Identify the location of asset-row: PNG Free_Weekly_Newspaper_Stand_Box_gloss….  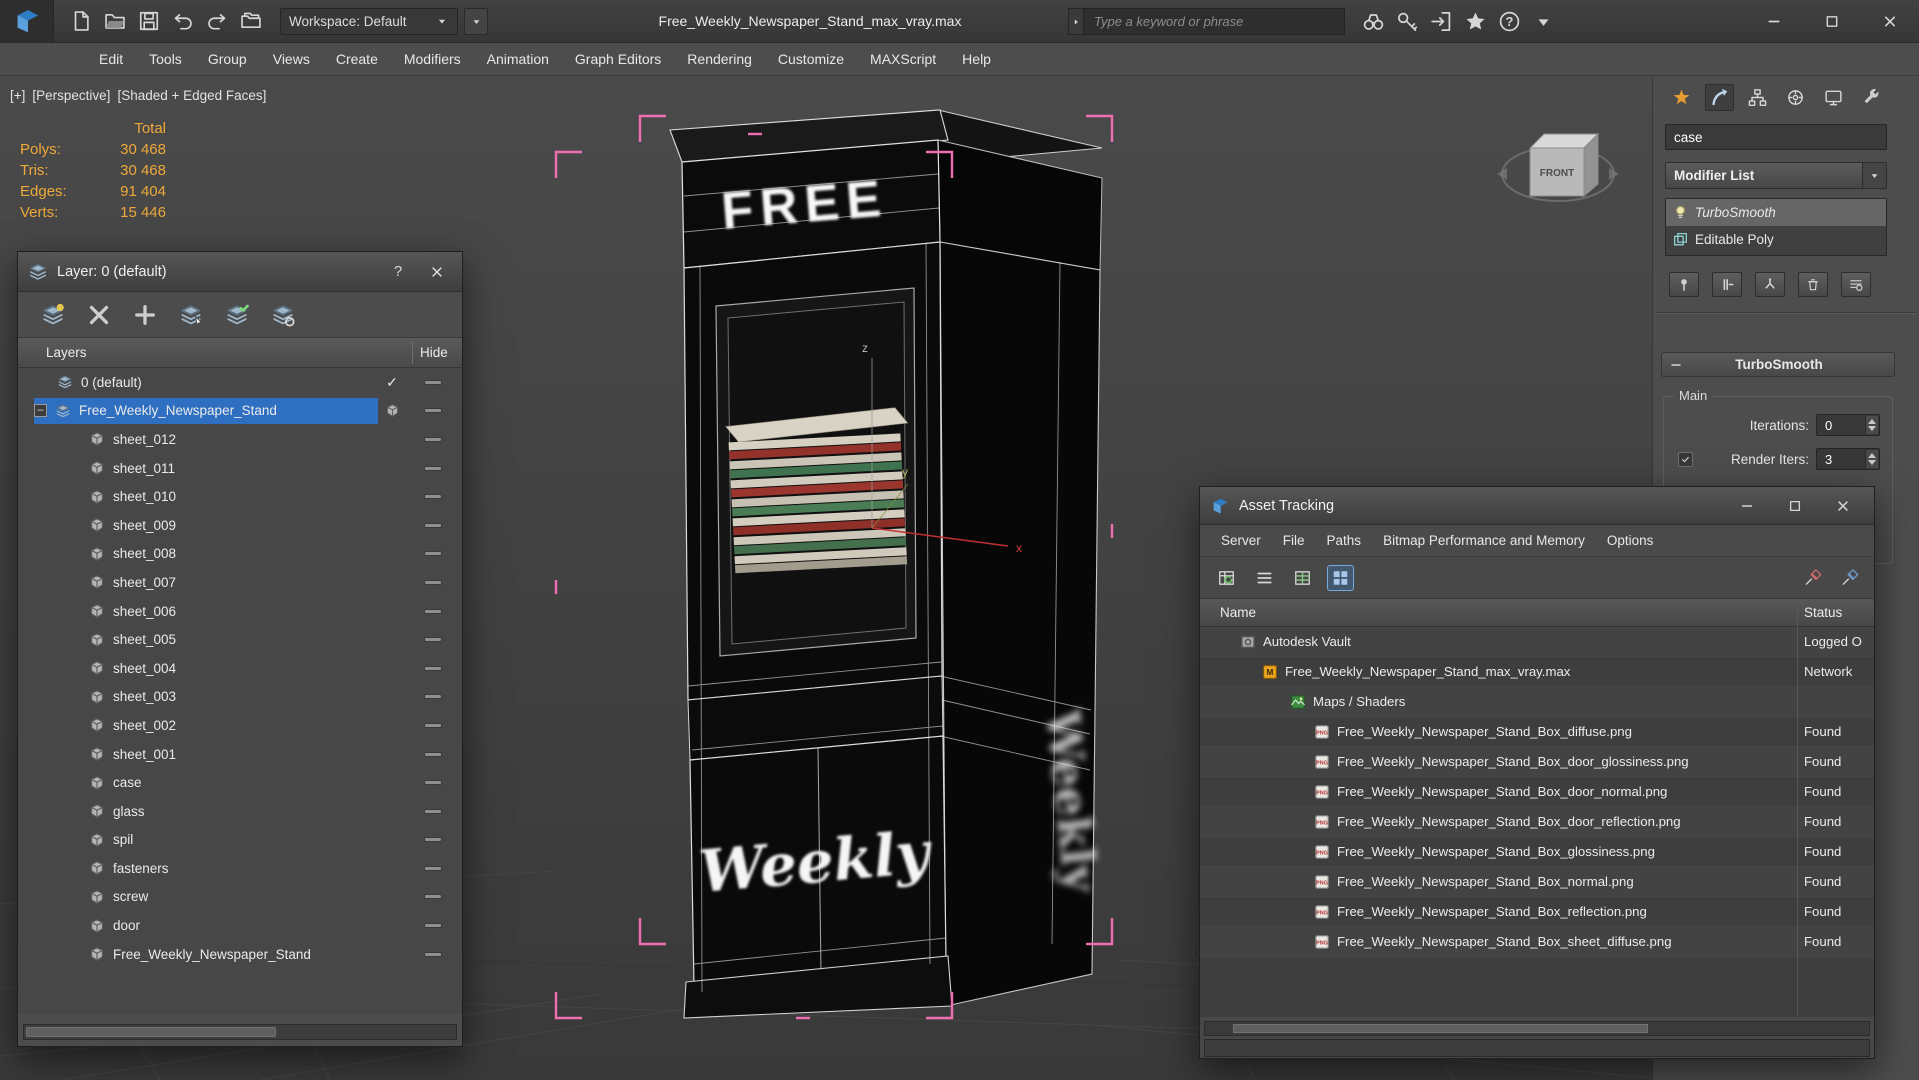
(1537, 852).